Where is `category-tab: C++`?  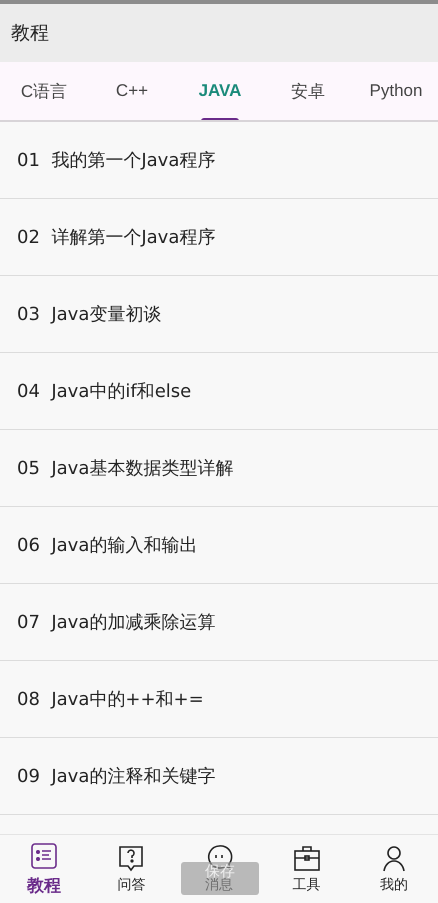 category-tab: C++ is located at coordinates (132, 91).